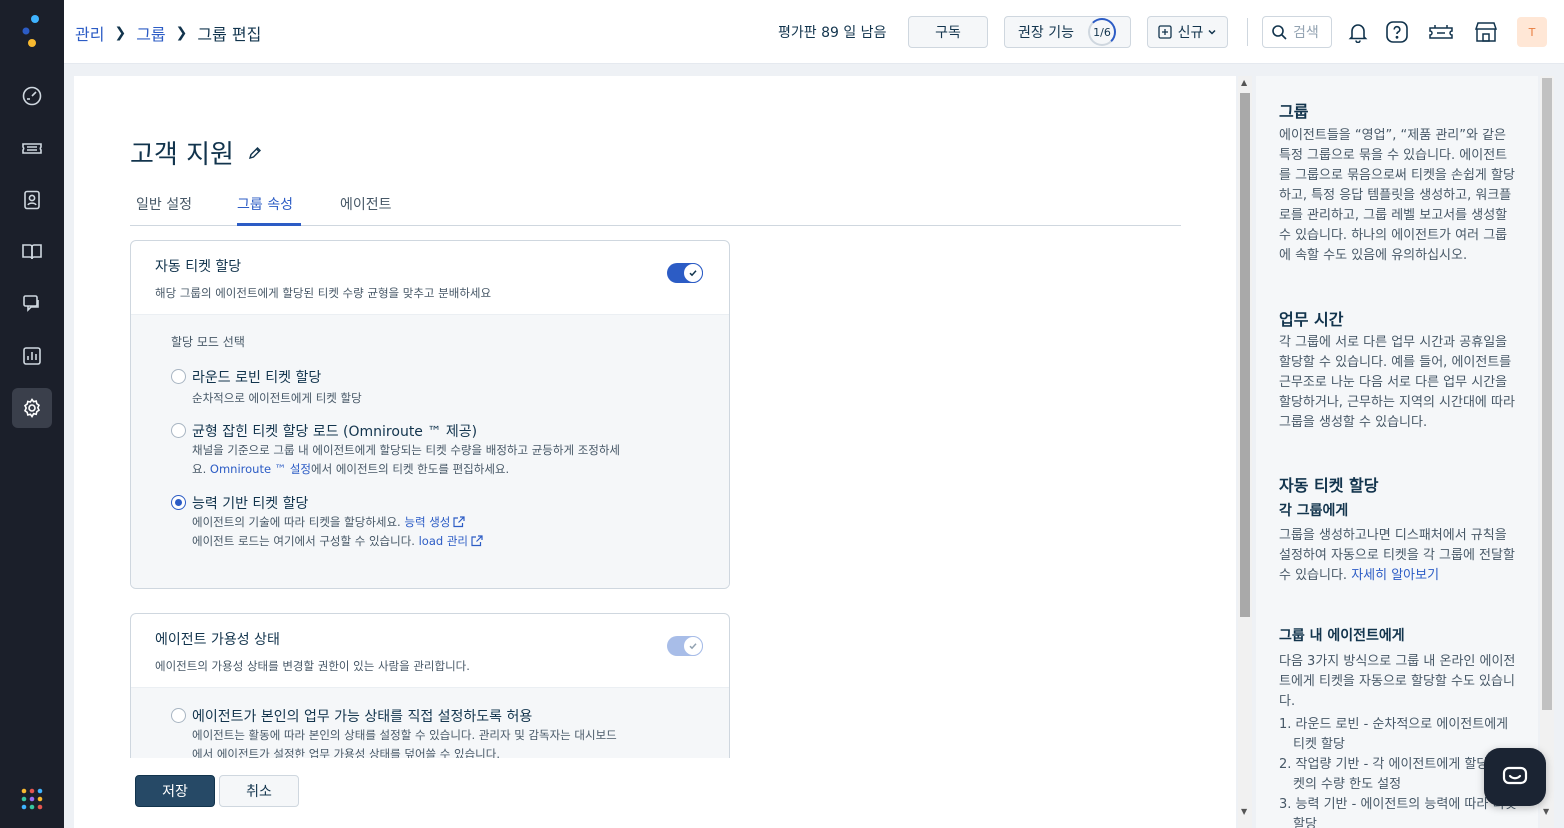 Image resolution: width=1564 pixels, height=828 pixels. Describe the element at coordinates (1441, 32) in the screenshot. I see `tour-ticket-icon` at that location.